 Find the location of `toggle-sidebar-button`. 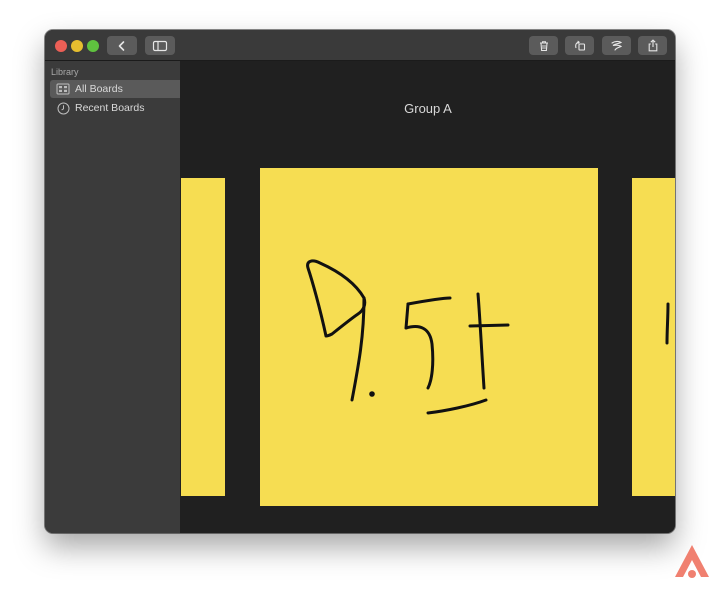

toggle-sidebar-button is located at coordinates (160, 45).